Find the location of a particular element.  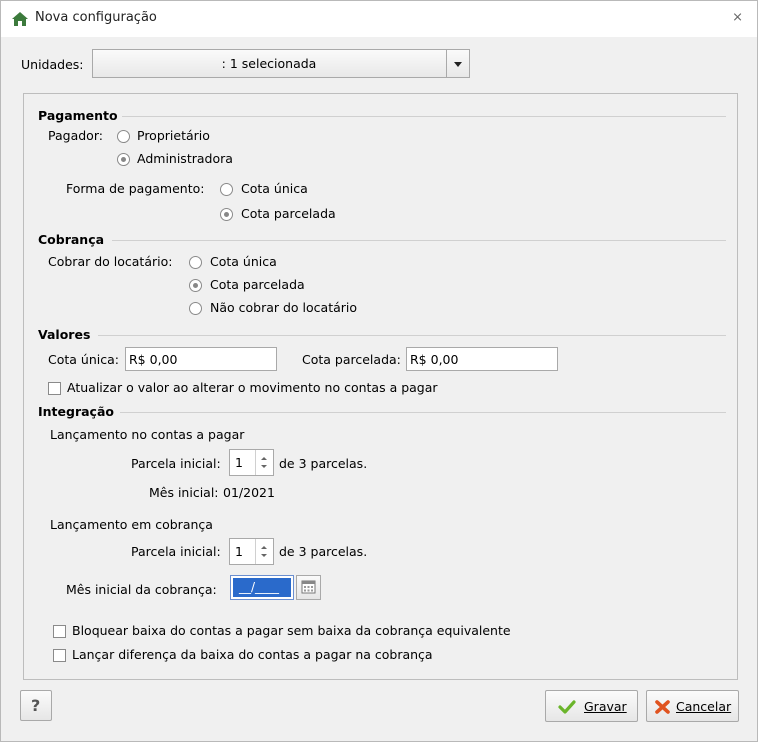

mes-cobranca-input: __/____ is located at coordinates (262, 587).